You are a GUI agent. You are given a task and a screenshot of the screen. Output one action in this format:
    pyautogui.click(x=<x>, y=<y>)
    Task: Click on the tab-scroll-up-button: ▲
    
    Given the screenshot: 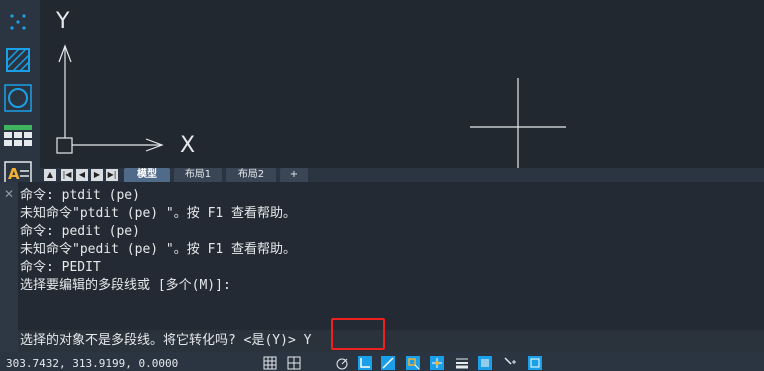 What is the action you would take?
    pyautogui.click(x=50, y=175)
    